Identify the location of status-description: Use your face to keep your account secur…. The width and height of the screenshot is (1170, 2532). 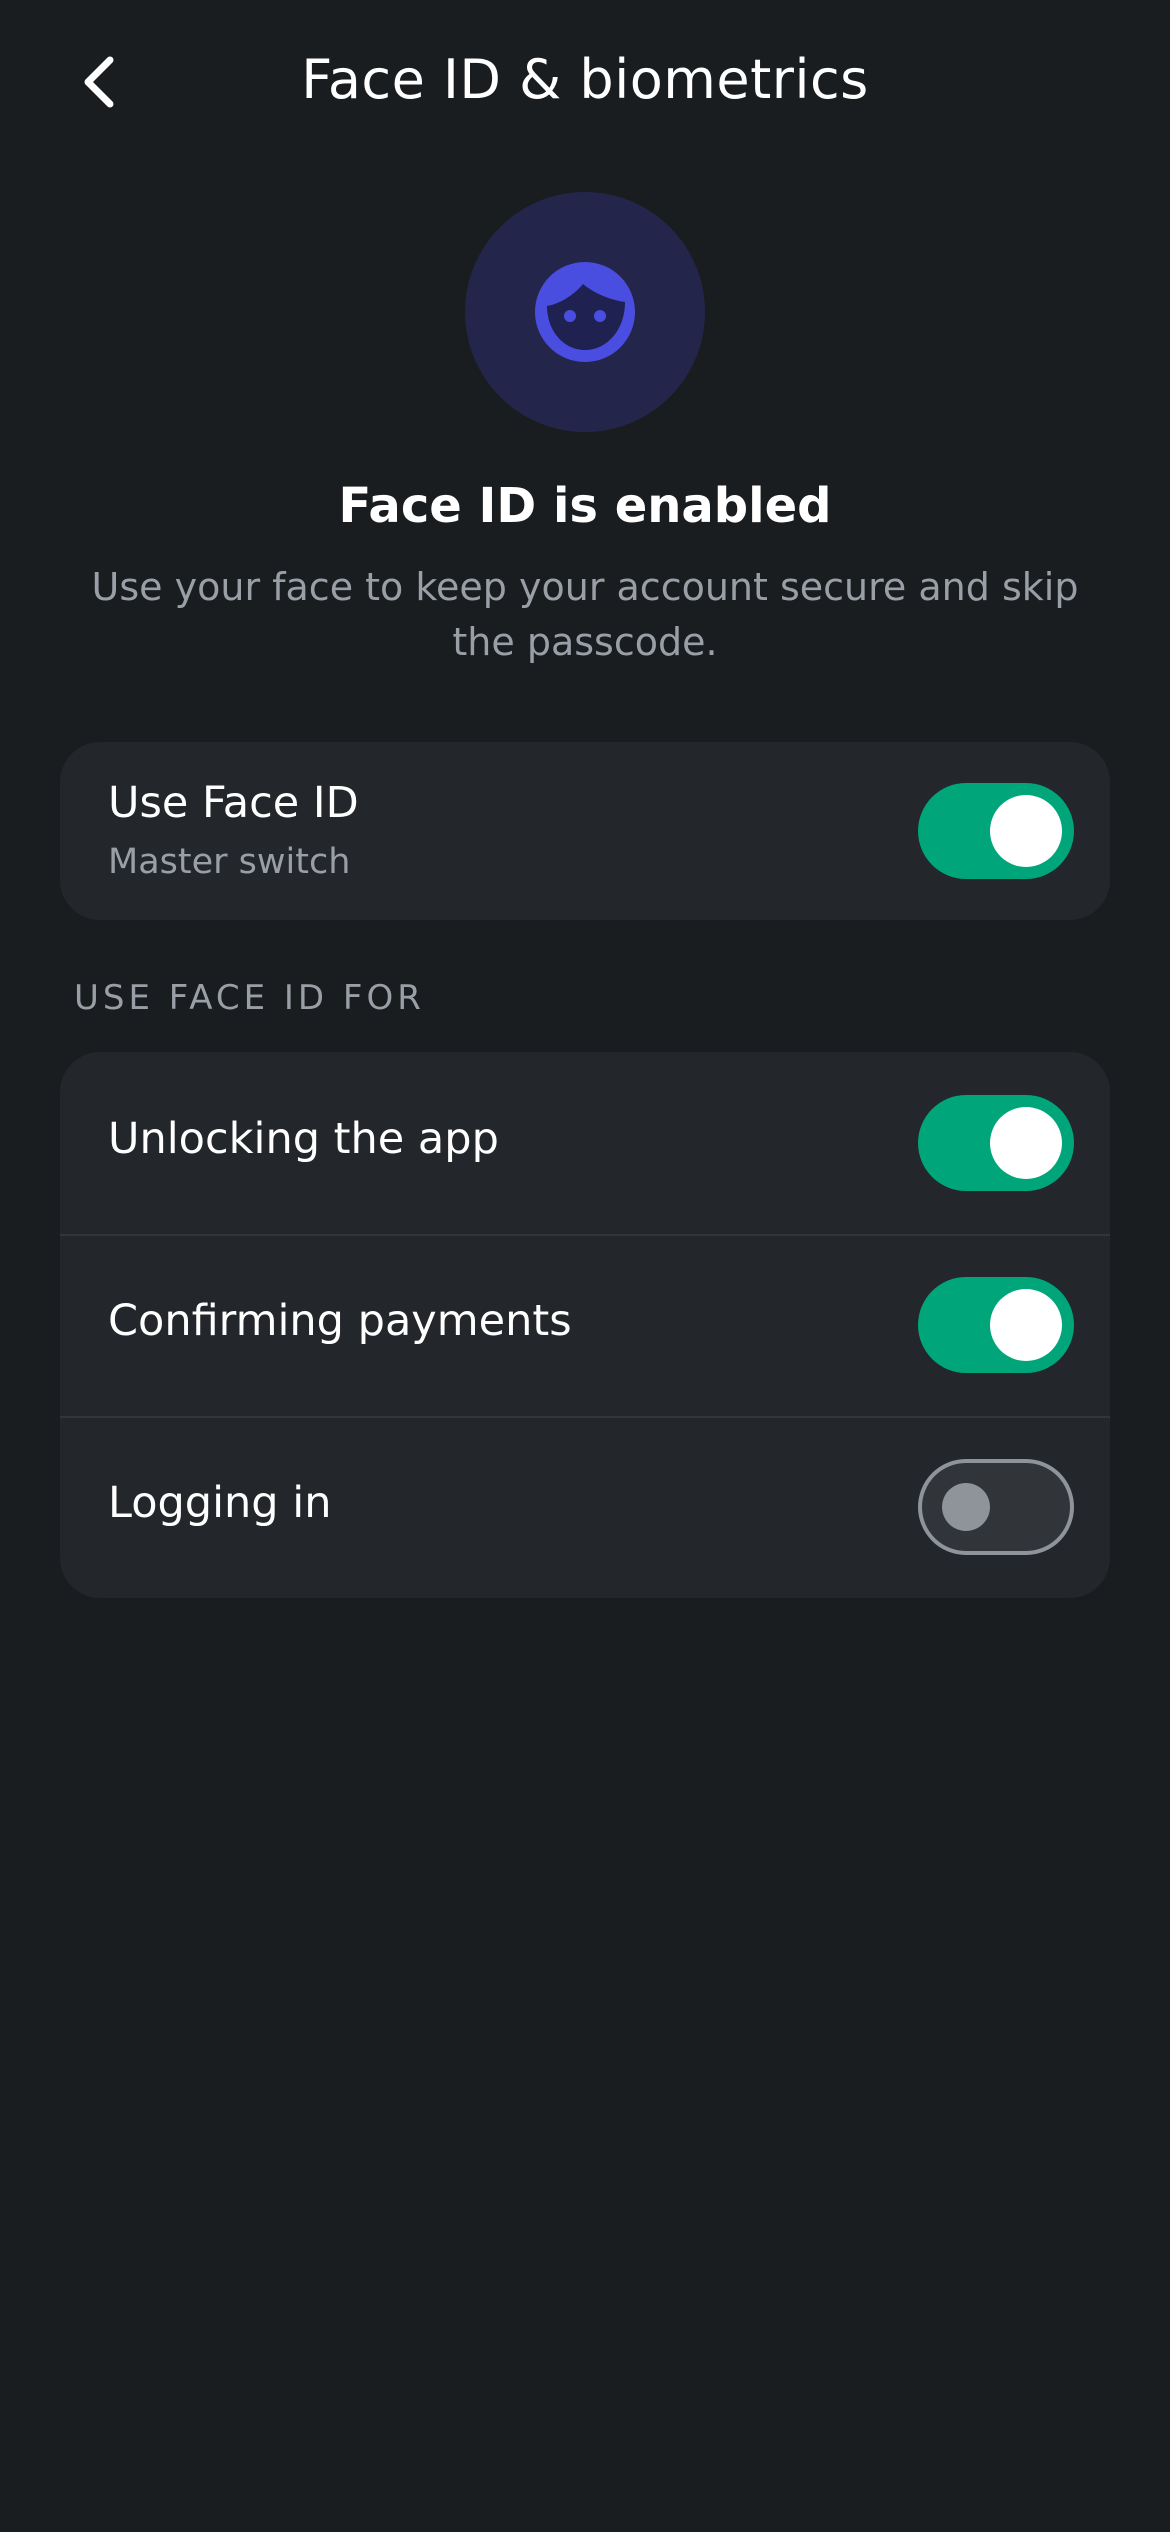
(585, 614).